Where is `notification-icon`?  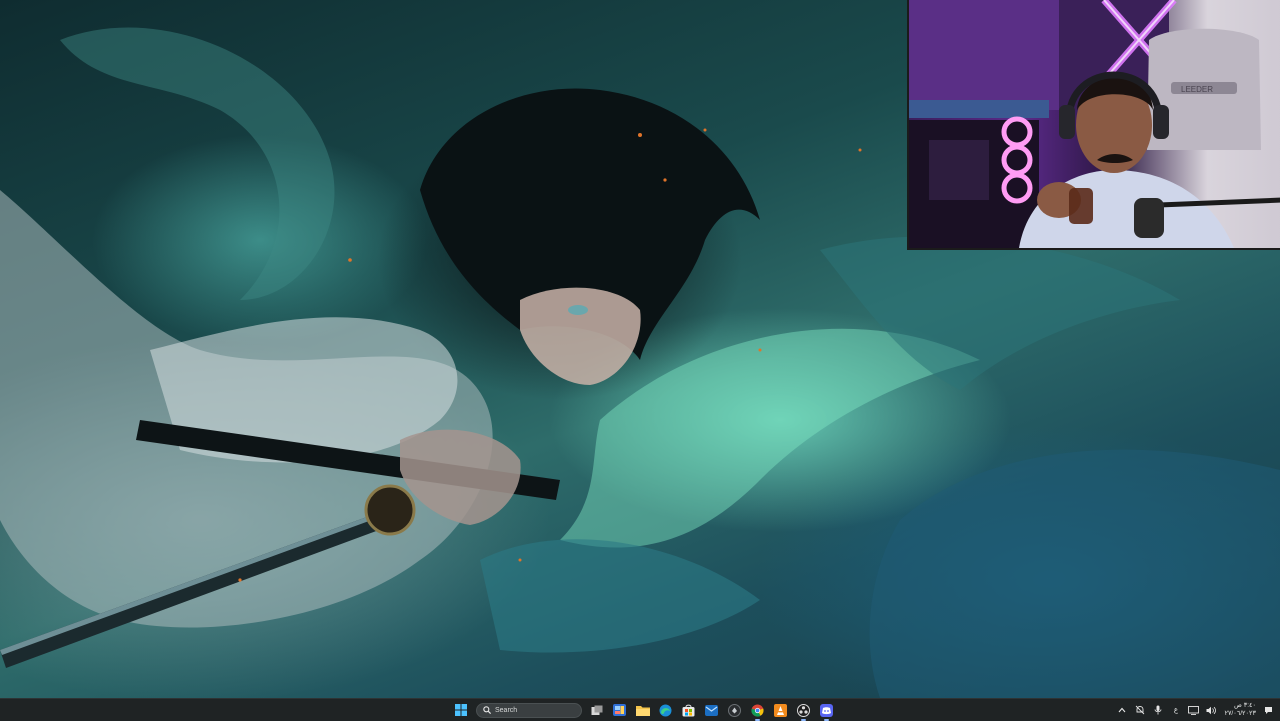
notification-icon is located at coordinates (1268, 710).